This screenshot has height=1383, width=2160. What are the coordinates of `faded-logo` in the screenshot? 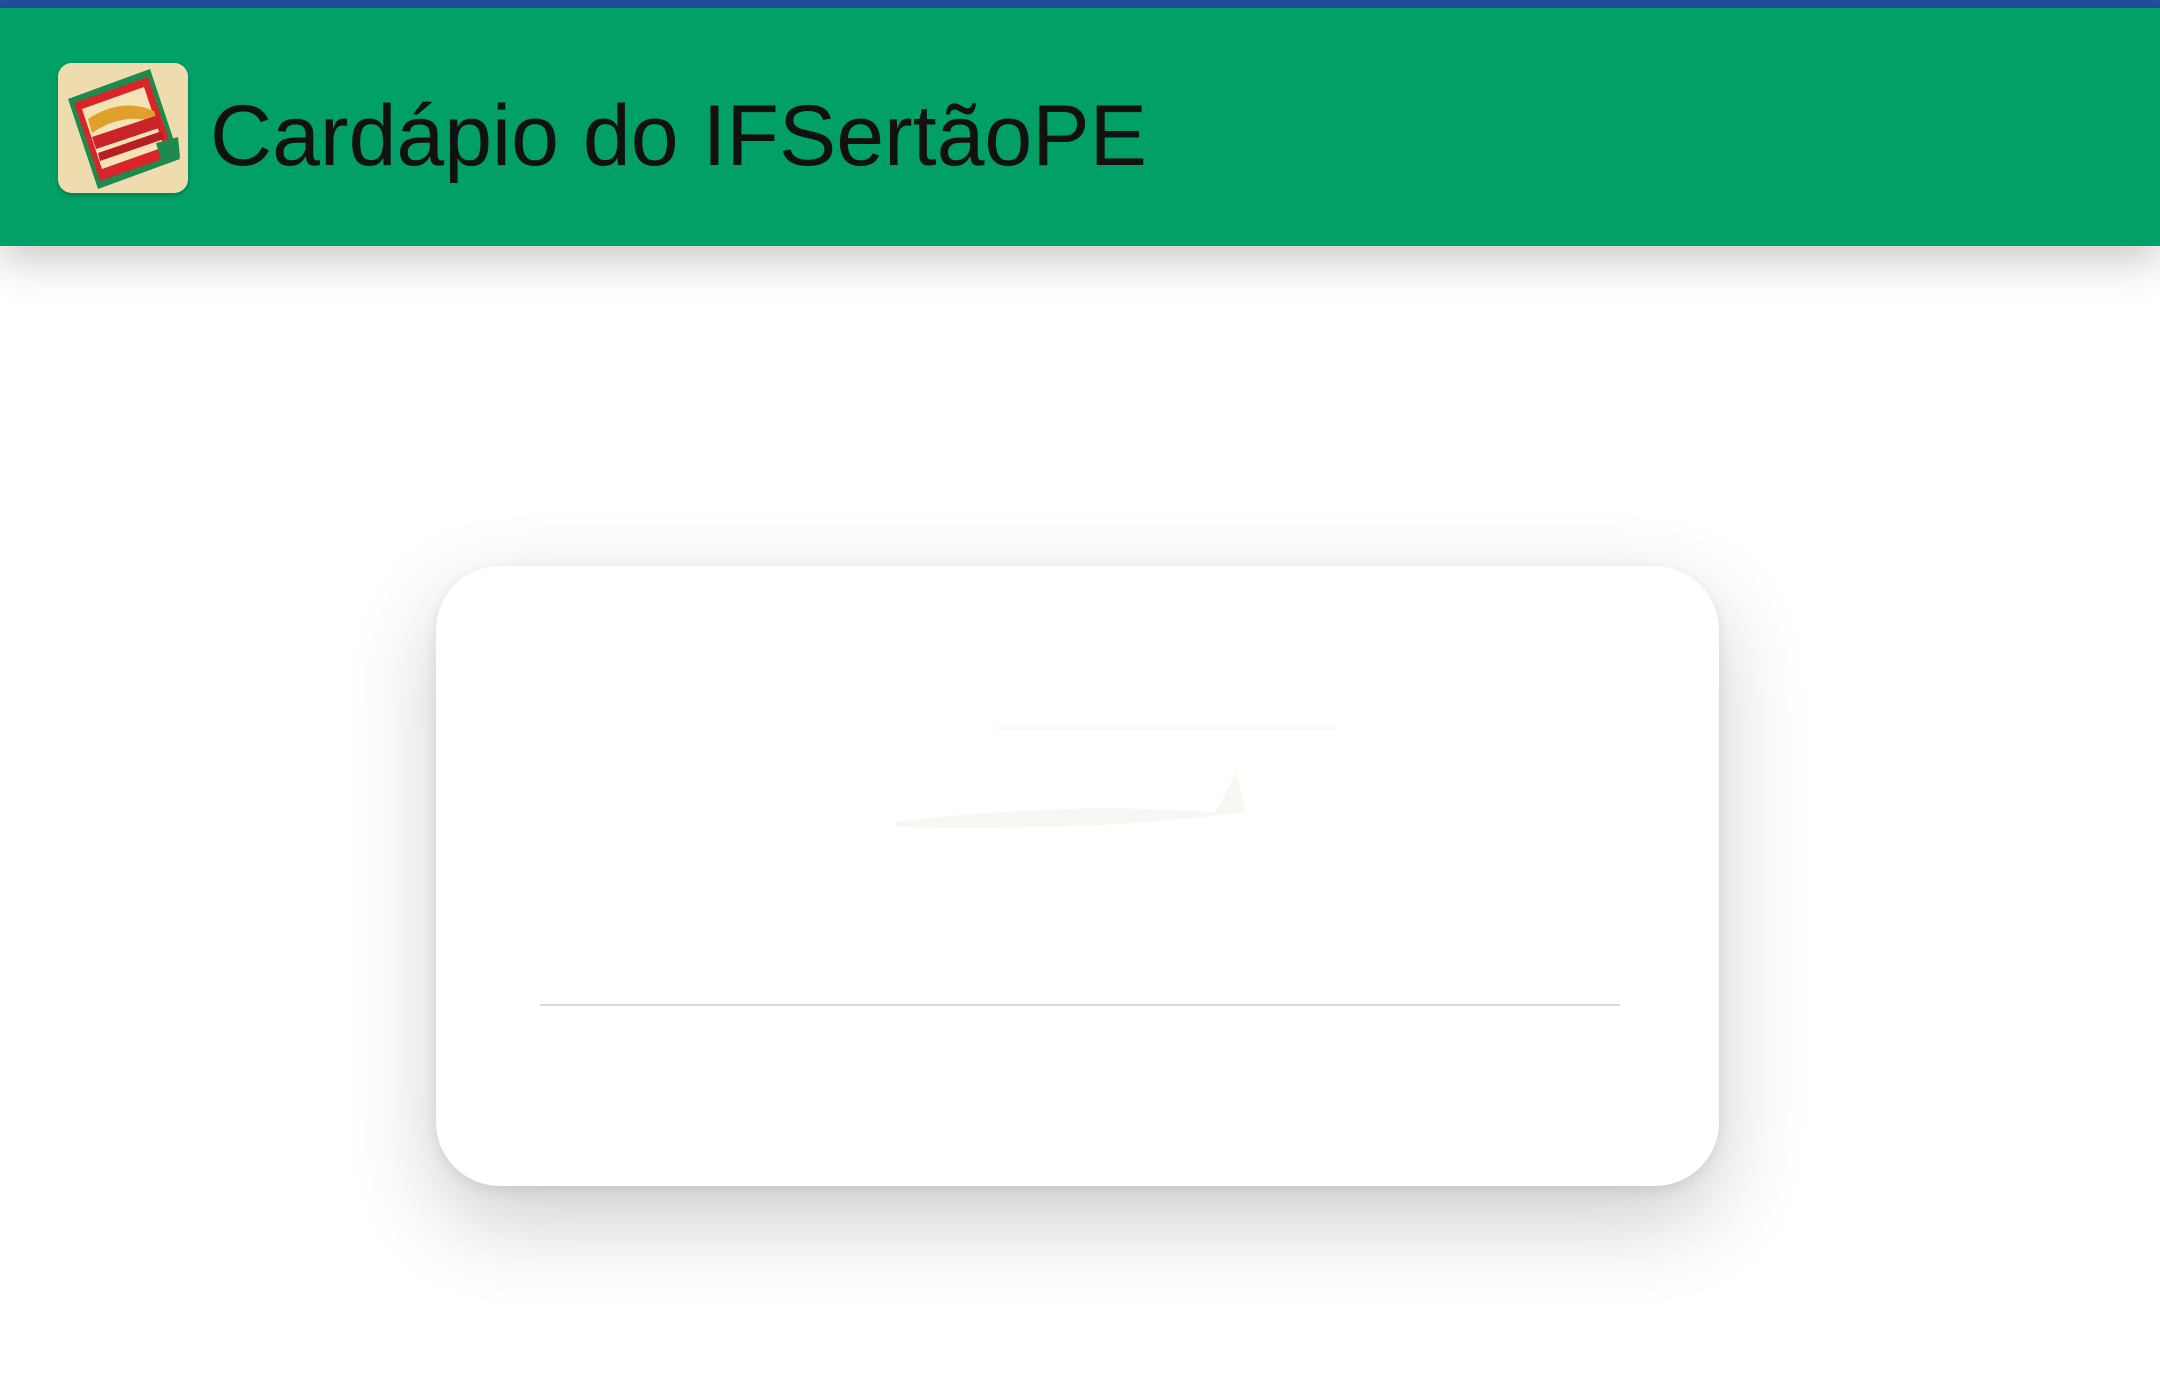 It's located at (1076, 752).